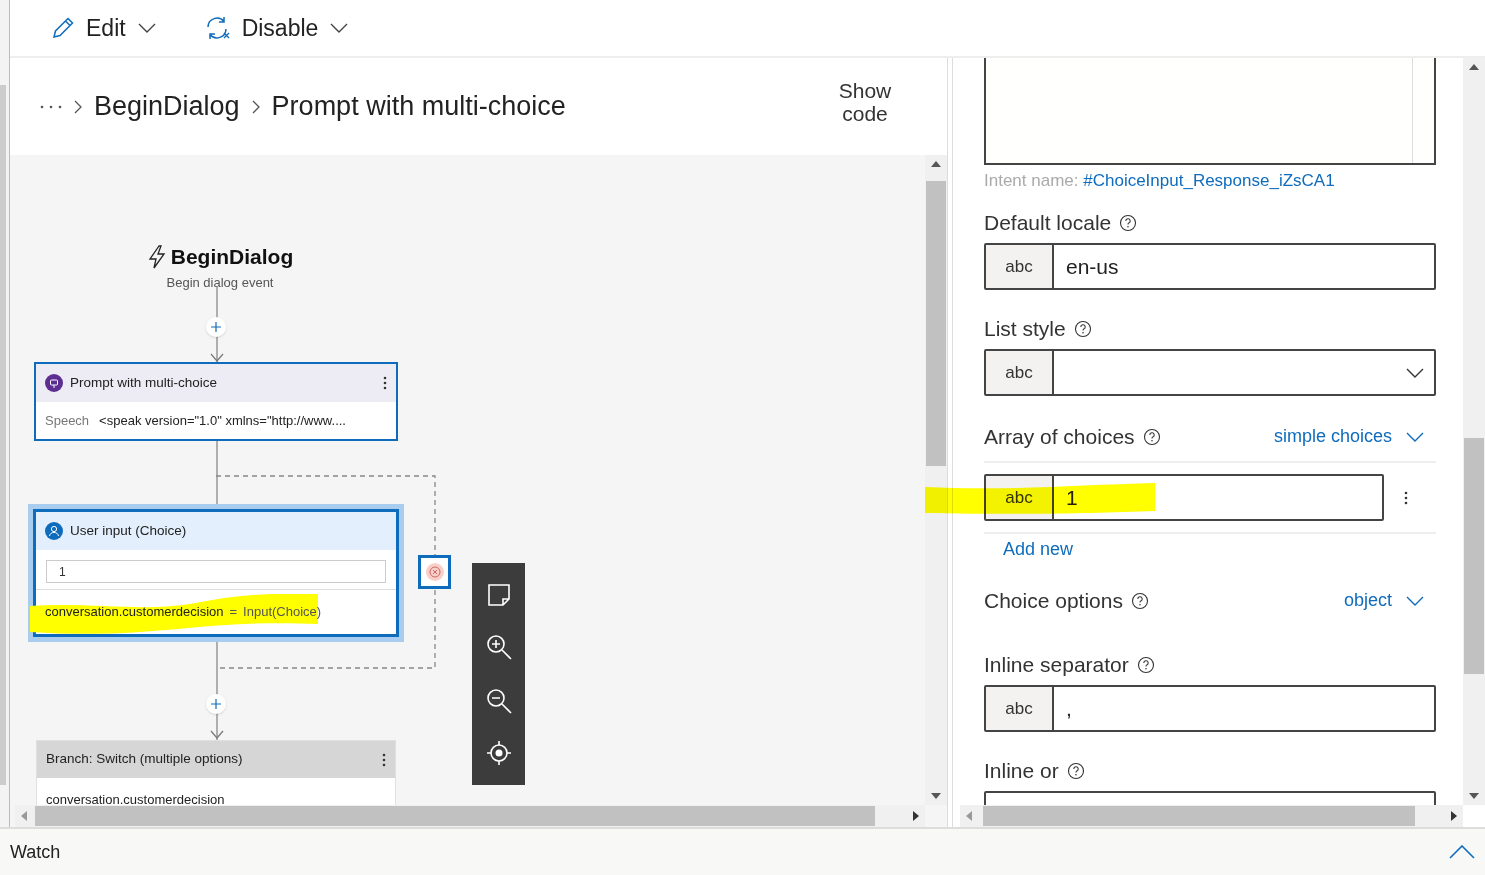 This screenshot has height=875, width=1485. Describe the element at coordinates (156, 256) in the screenshot. I see `lightning-icon` at that location.